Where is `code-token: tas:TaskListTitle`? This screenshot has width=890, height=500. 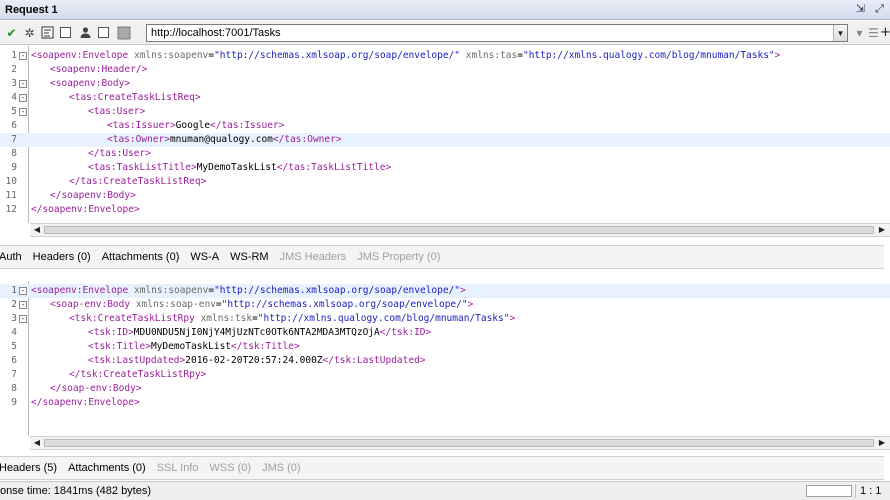 code-token: tas:TaskListTitle is located at coordinates (142, 167).